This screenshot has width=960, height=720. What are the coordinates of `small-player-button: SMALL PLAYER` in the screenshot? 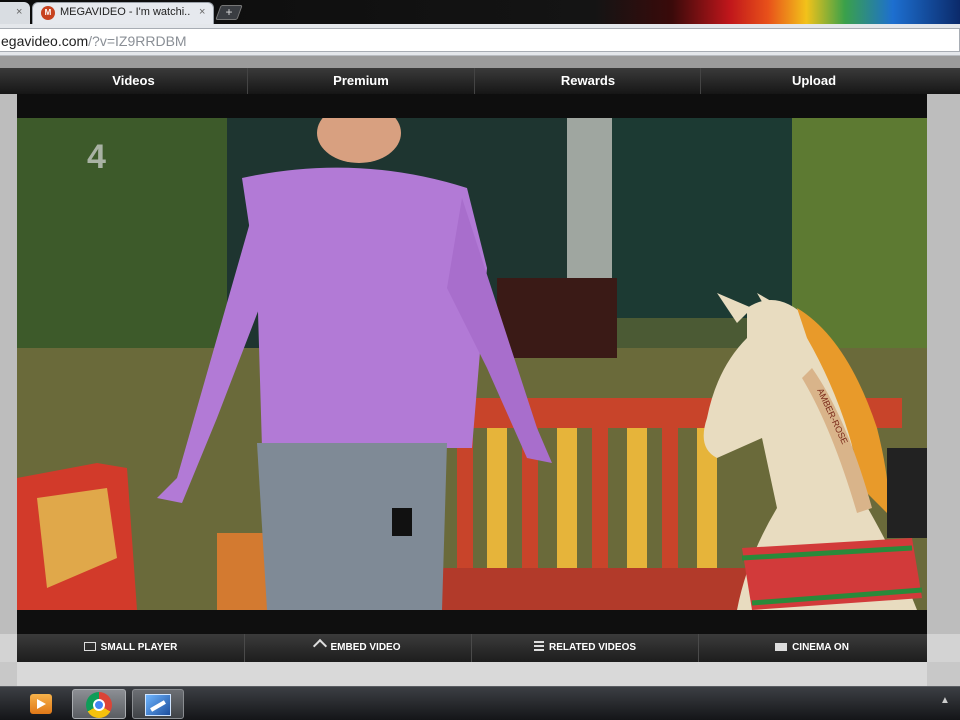 It's located at (130, 648).